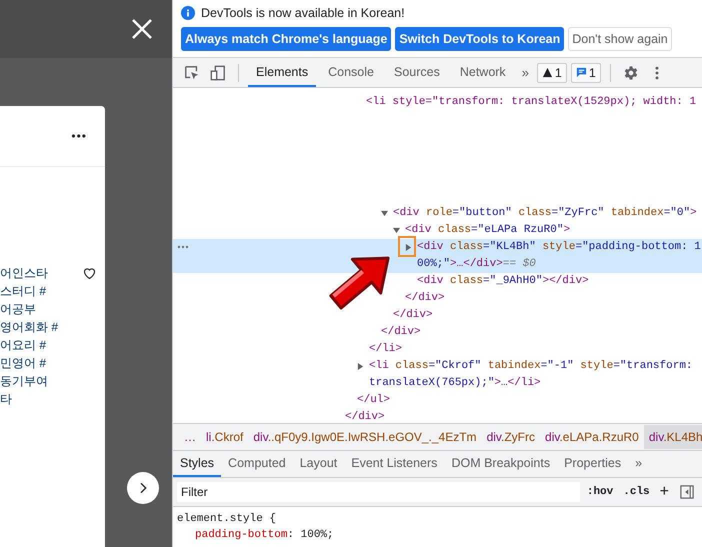 Image resolution: width=702 pixels, height=547 pixels. What do you see at coordinates (545, 213) in the screenshot?
I see `code-line: <div role="button" class="ZyFrc" tabindex="0">` at bounding box center [545, 213].